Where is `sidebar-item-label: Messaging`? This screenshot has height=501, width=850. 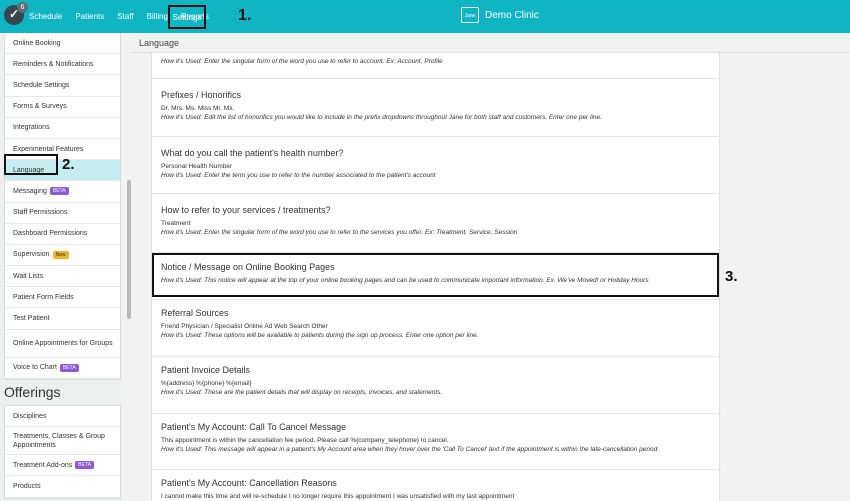 sidebar-item-label: Messaging is located at coordinates (30, 191).